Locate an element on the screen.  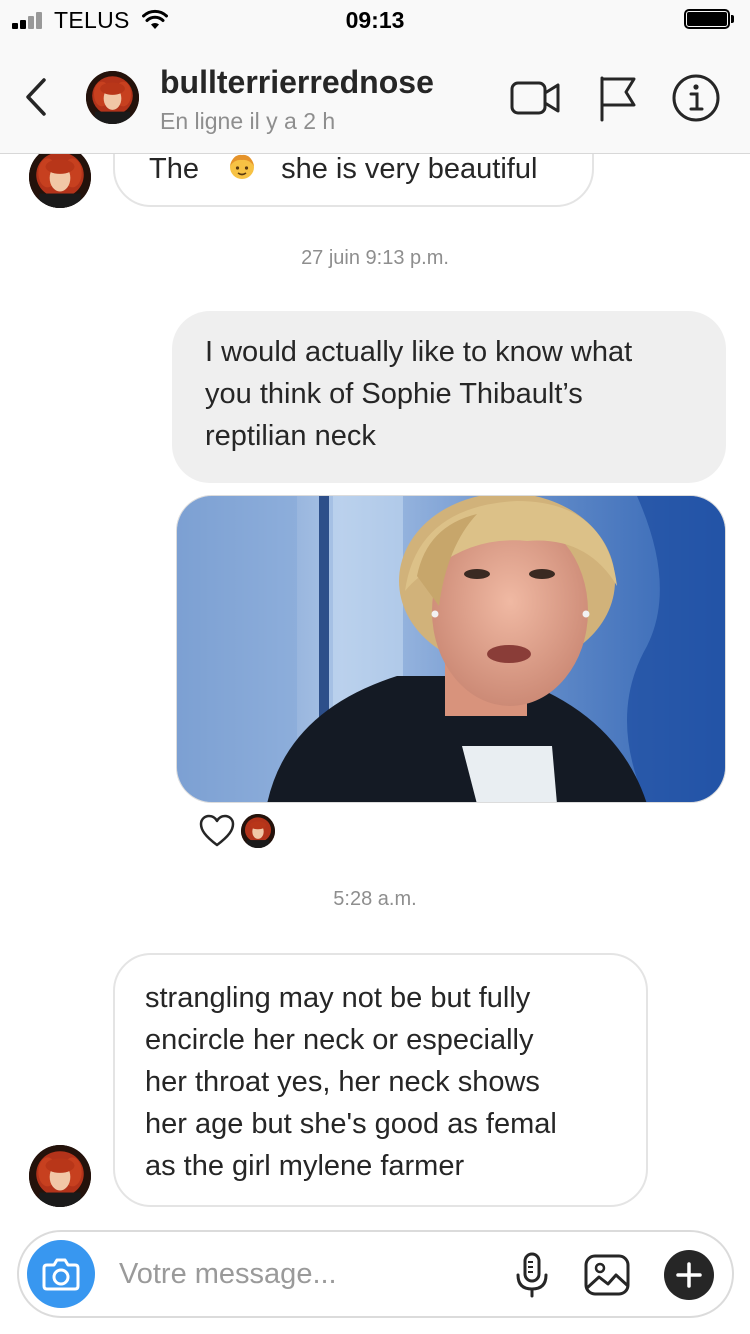
info-icon is located at coordinates (696, 98).